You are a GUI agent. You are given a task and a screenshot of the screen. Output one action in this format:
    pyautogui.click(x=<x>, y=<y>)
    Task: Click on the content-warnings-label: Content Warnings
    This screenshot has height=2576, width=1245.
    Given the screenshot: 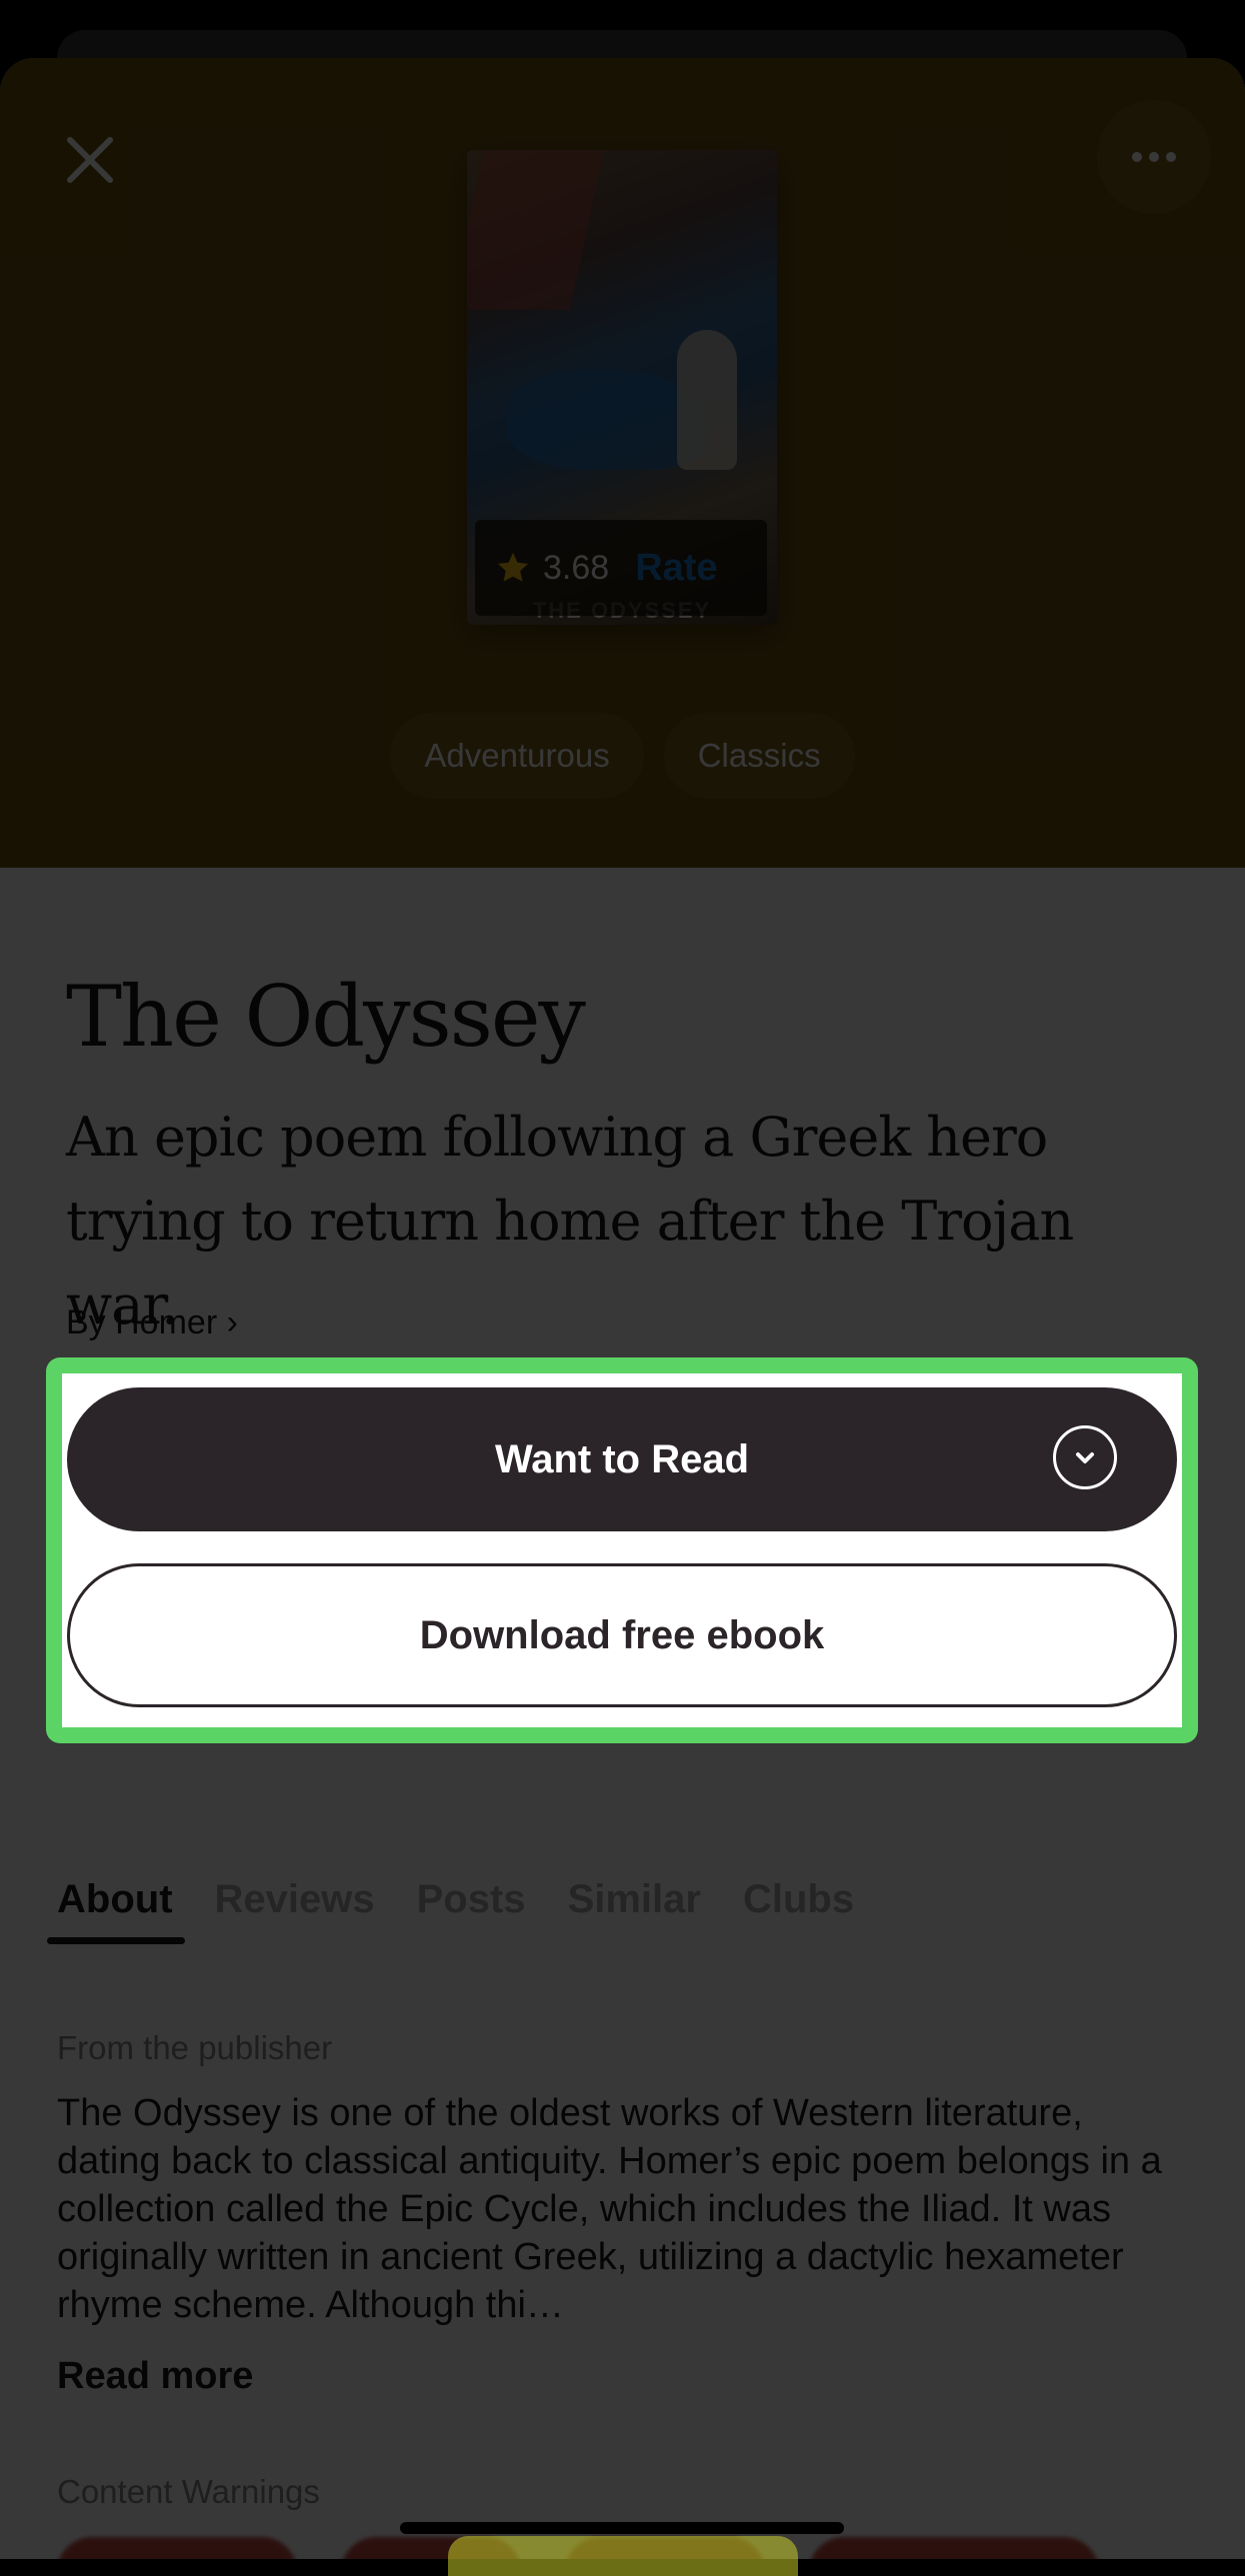 What is the action you would take?
    pyautogui.click(x=188, y=2491)
    